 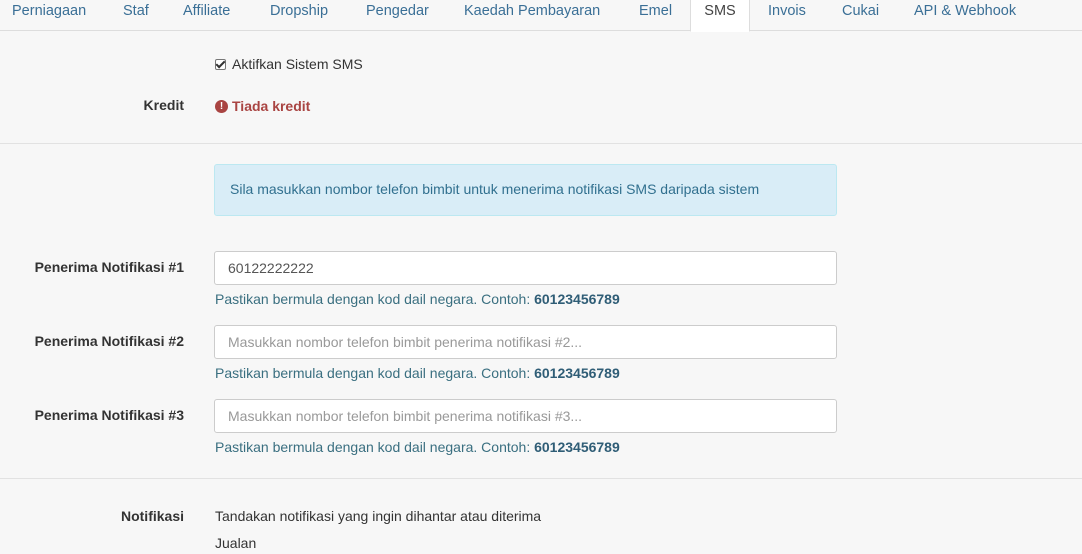 What do you see at coordinates (655, 15) in the screenshot?
I see `tab-emel: Emel` at bounding box center [655, 15].